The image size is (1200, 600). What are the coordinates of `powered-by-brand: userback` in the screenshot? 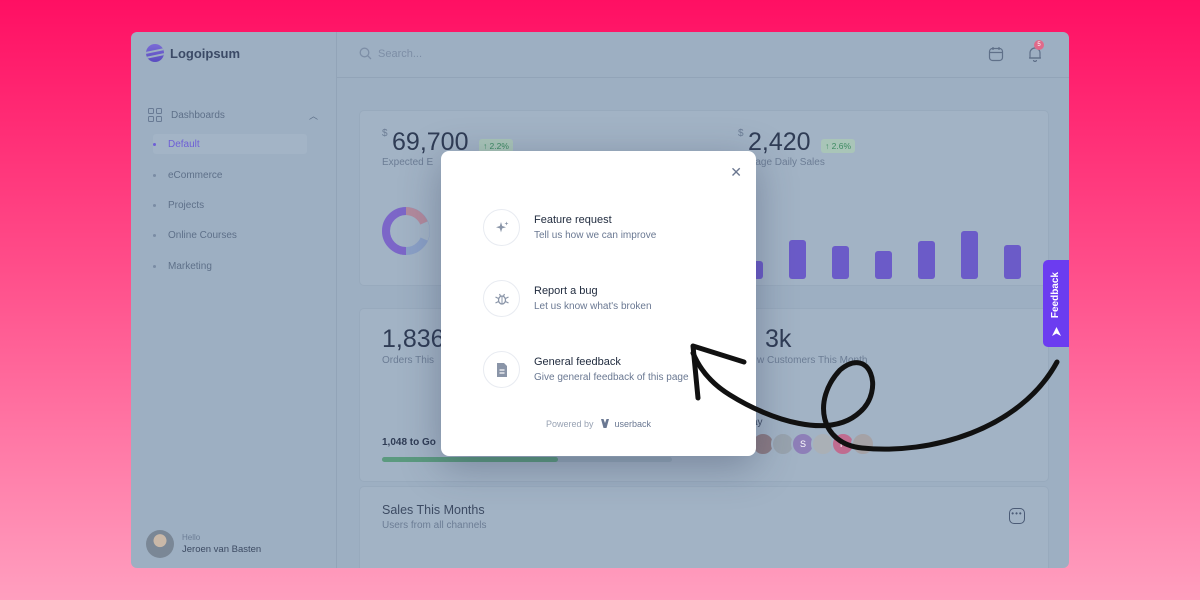 It's located at (633, 424).